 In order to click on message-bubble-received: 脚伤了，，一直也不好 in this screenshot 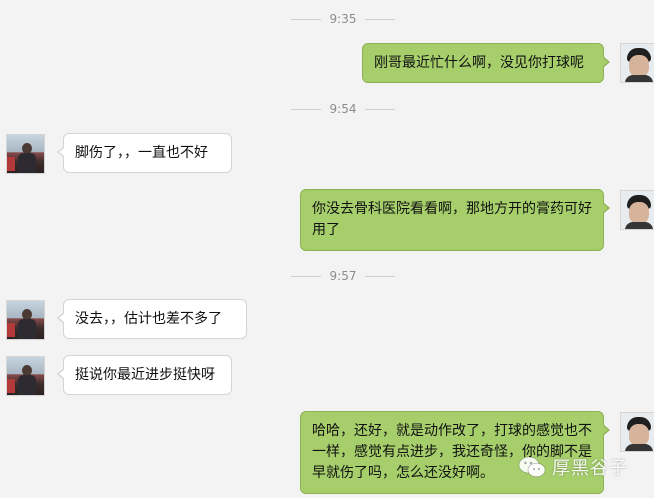, I will do `click(144, 153)`.